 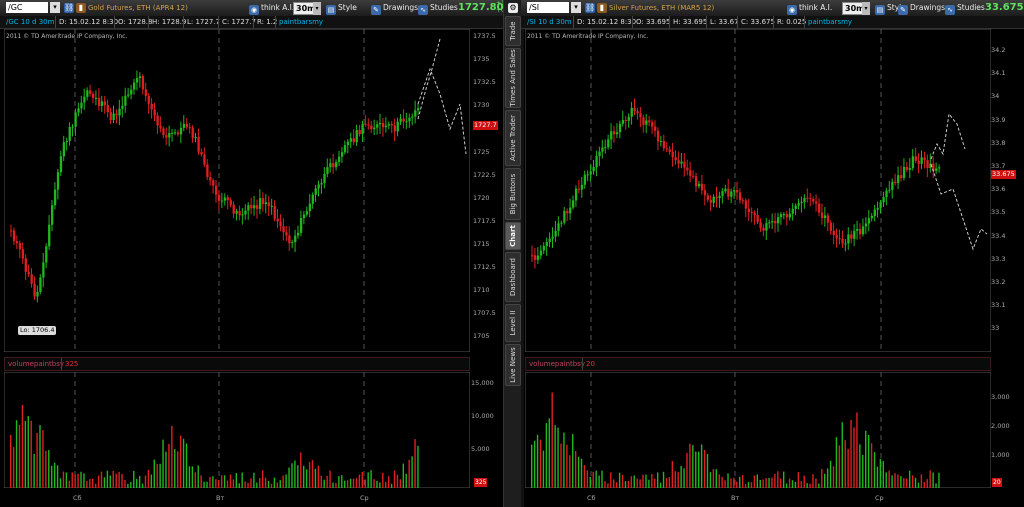 I want to click on settings-icon: ⚙, so click(x=513, y=8).